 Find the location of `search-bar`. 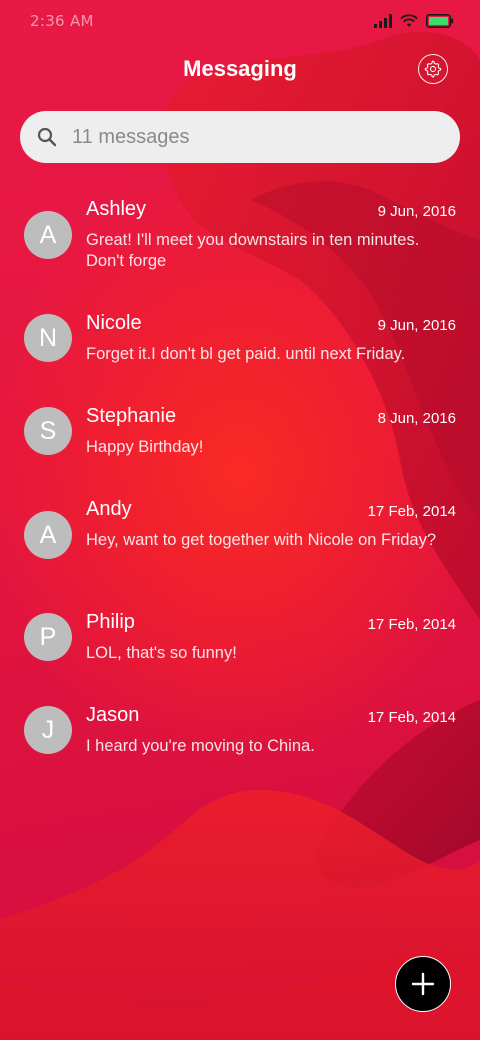

search-bar is located at coordinates (240, 137).